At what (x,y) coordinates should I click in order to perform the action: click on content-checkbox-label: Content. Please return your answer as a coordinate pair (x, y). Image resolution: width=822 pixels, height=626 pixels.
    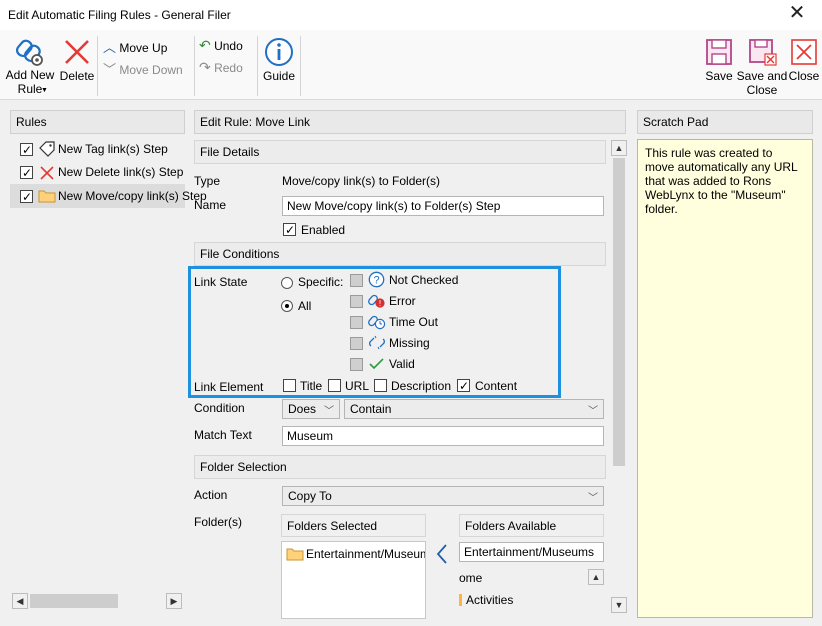
    Looking at the image, I should click on (496, 386).